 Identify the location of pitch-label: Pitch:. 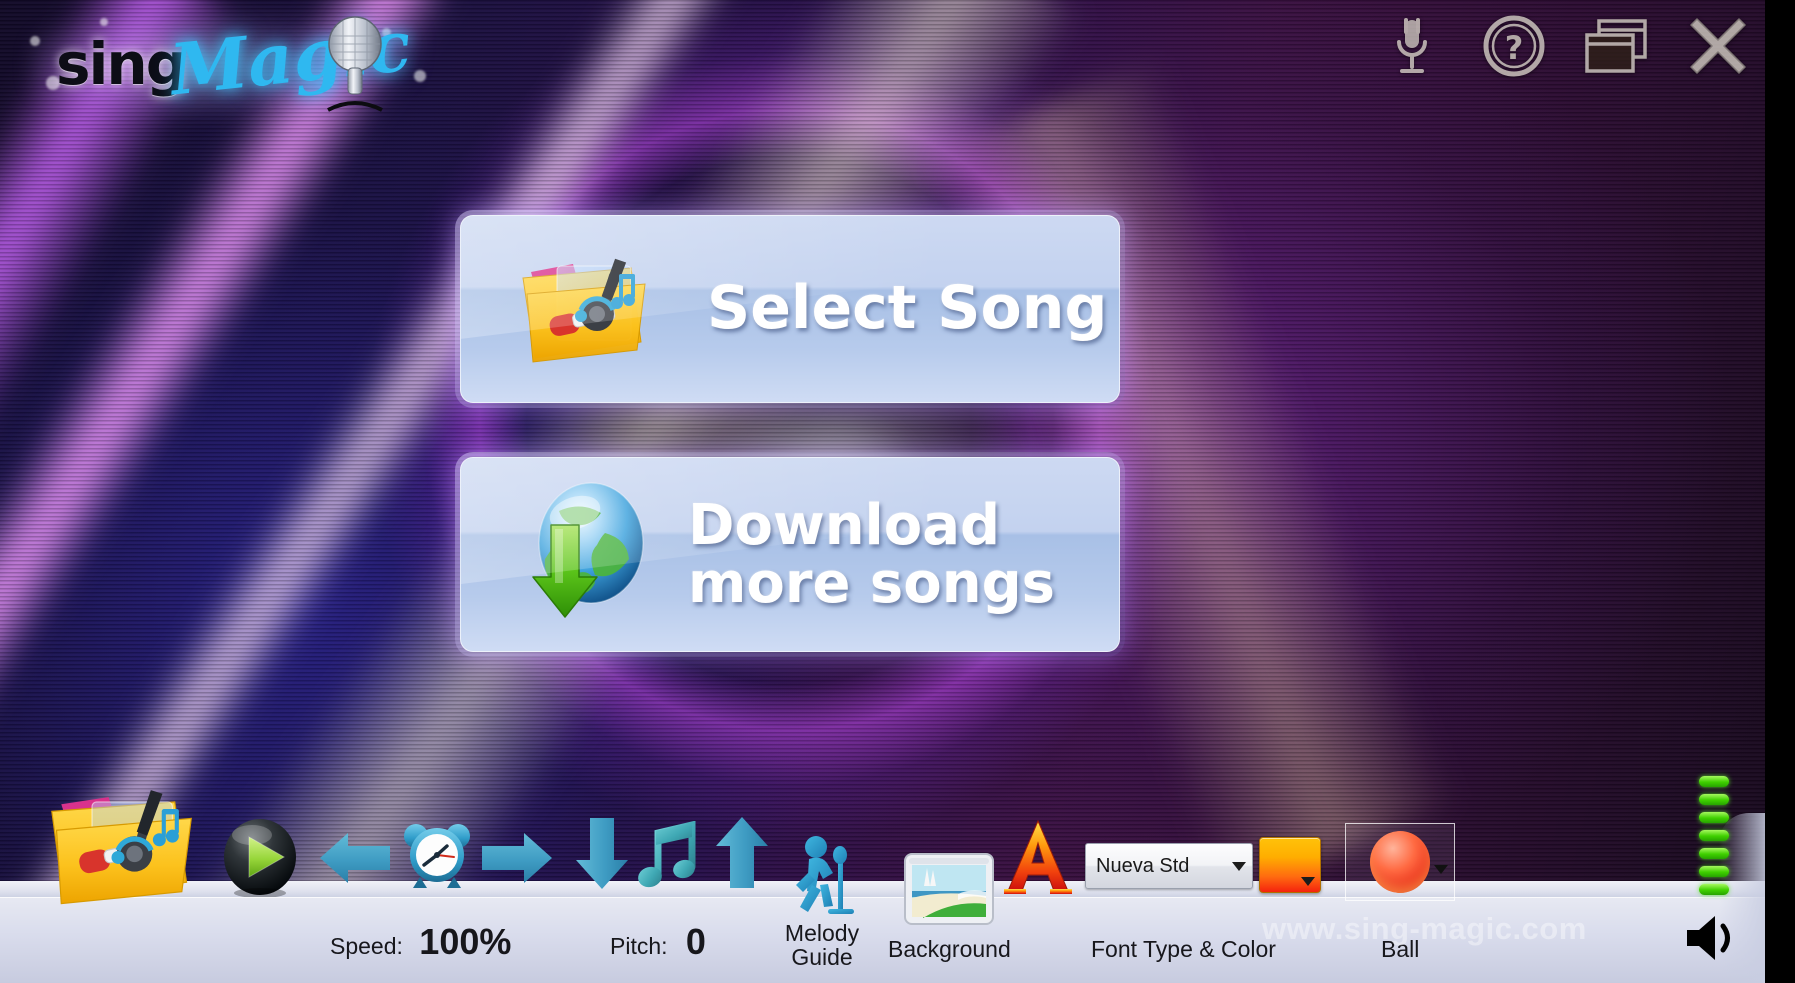
(639, 946).